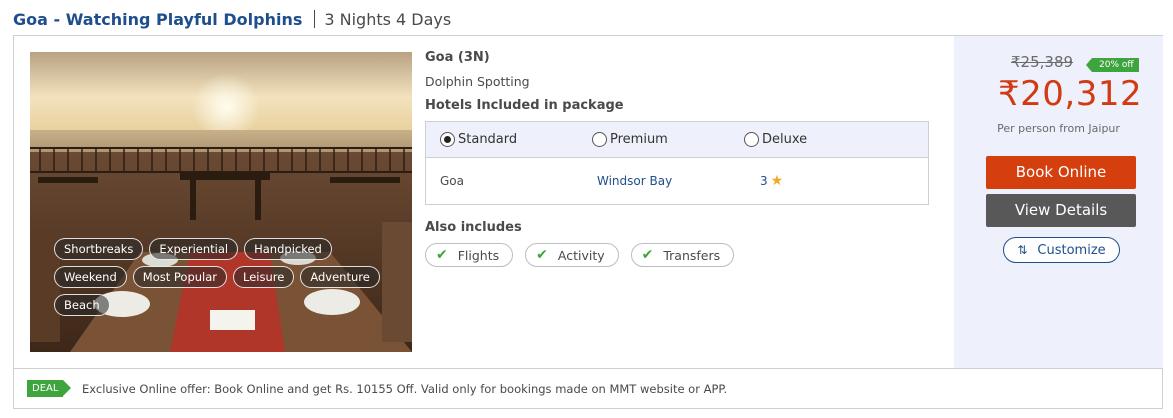 The image size is (1173, 418). I want to click on per-person-note: Per person from Jaipur, so click(1058, 128).